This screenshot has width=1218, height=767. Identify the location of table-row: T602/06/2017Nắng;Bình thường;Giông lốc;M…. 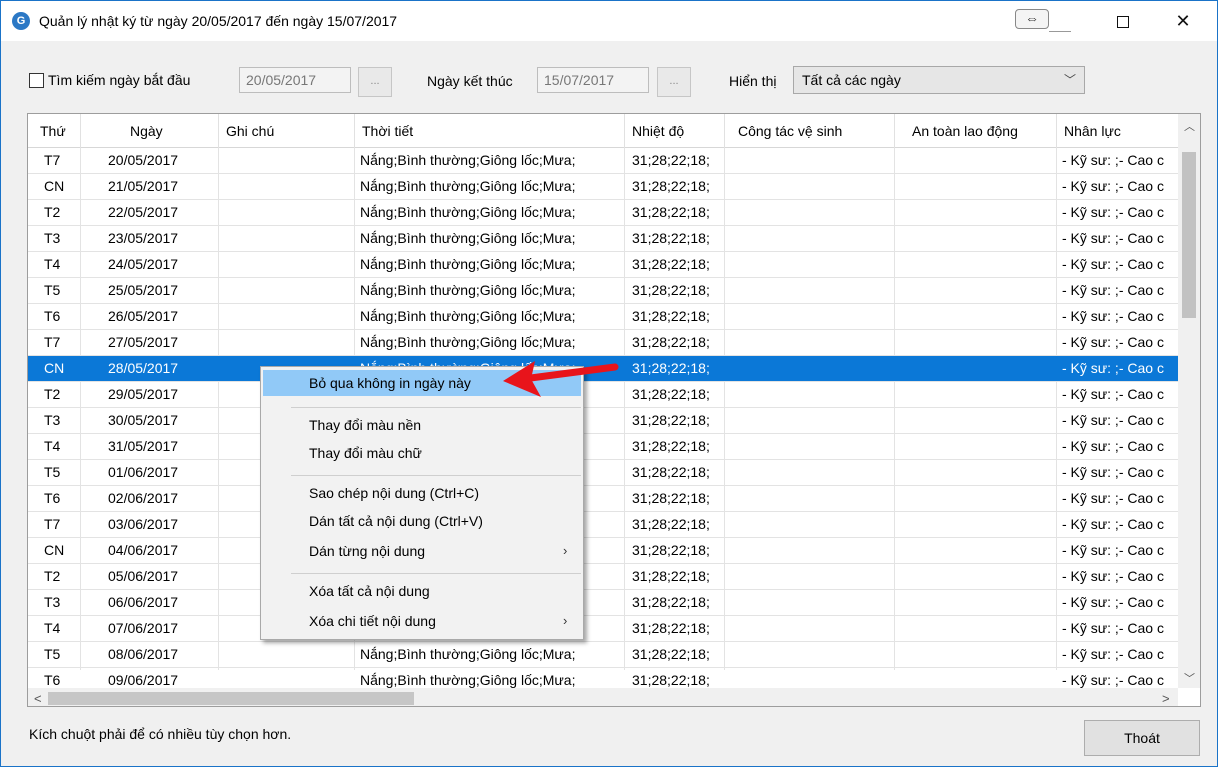
(603, 499).